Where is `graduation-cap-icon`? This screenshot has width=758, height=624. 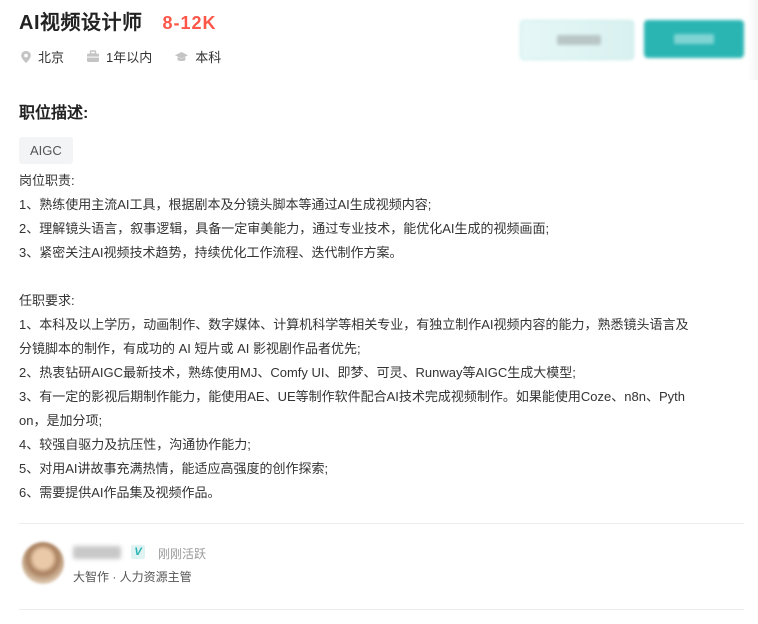 graduation-cap-icon is located at coordinates (182, 56).